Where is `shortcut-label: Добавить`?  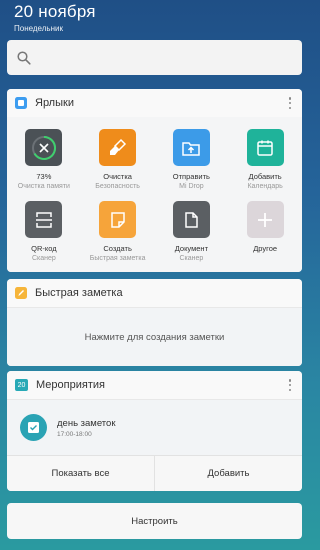 shortcut-label: Добавить is located at coordinates (265, 176).